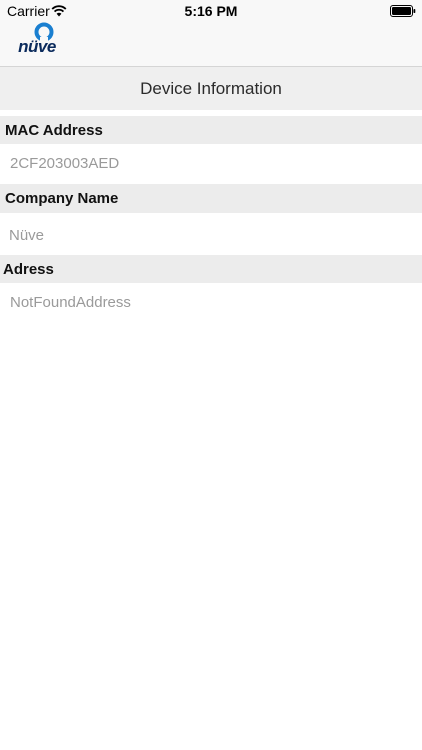 This screenshot has width=422, height=750. What do you see at coordinates (211, 269) in the screenshot?
I see `section-header-address: Adress` at bounding box center [211, 269].